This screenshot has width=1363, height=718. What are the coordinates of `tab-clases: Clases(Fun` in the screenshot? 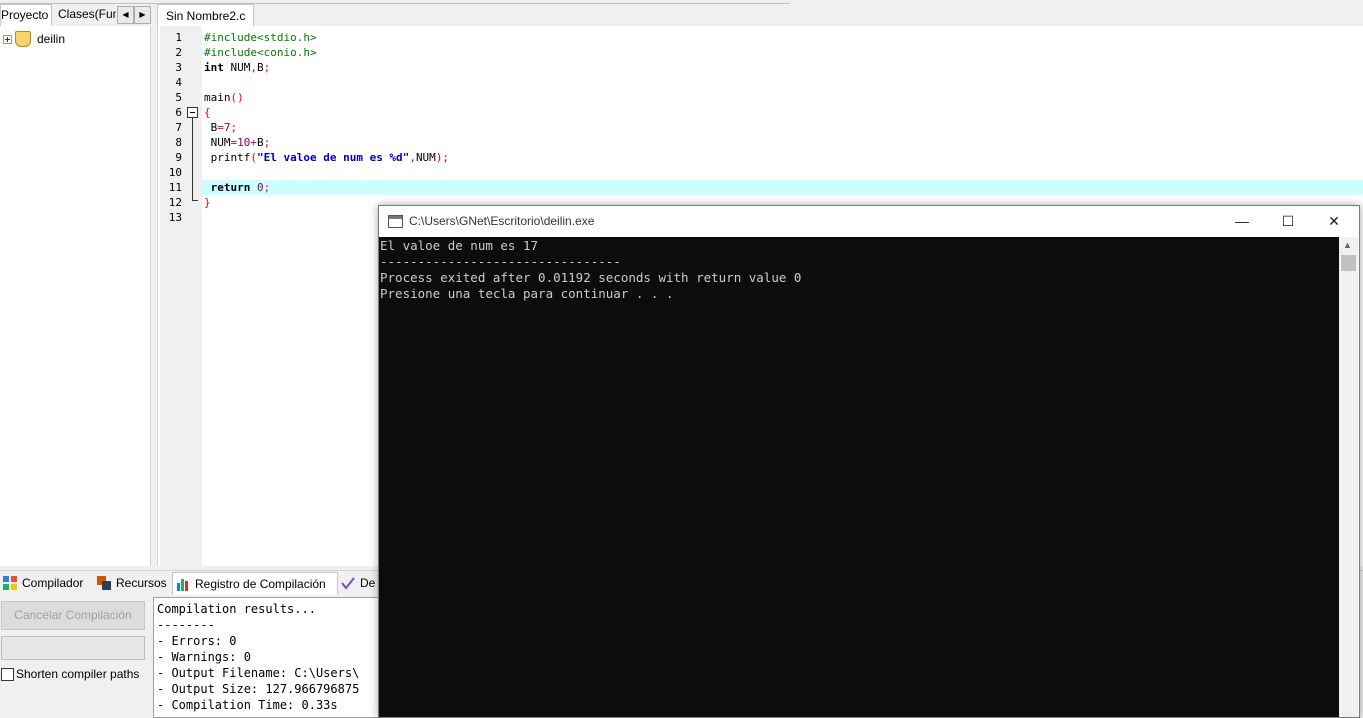 It's located at (87, 14).